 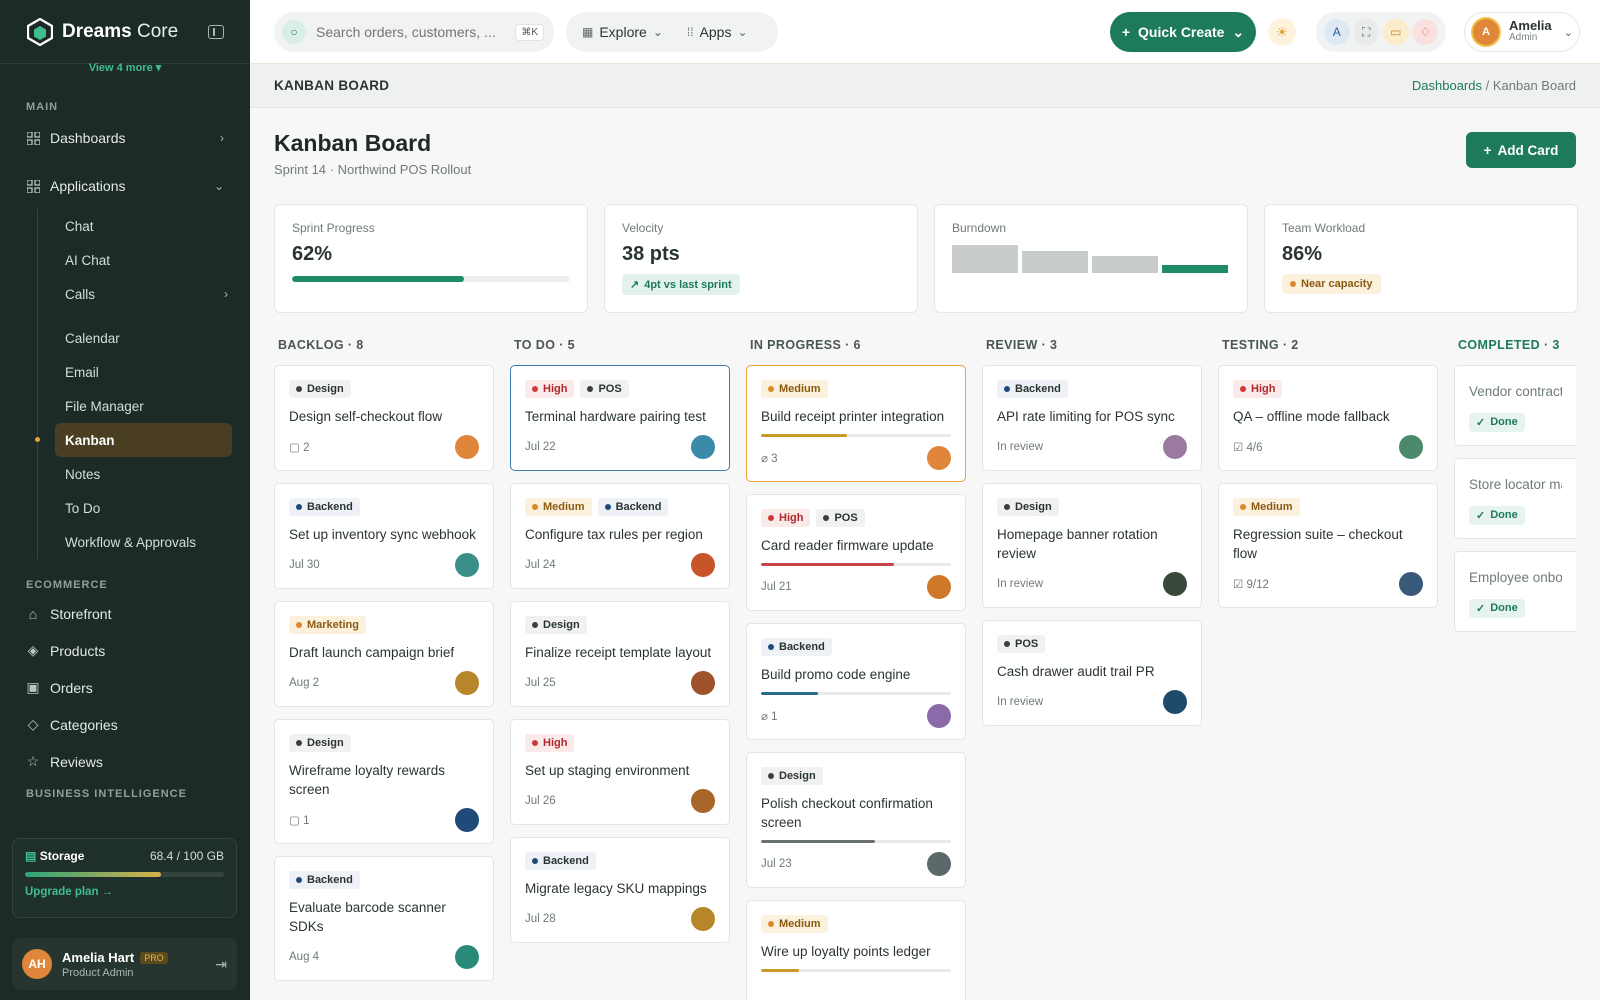 I want to click on explore-menu: ▦ Explore ⌄, so click(x=622, y=32).